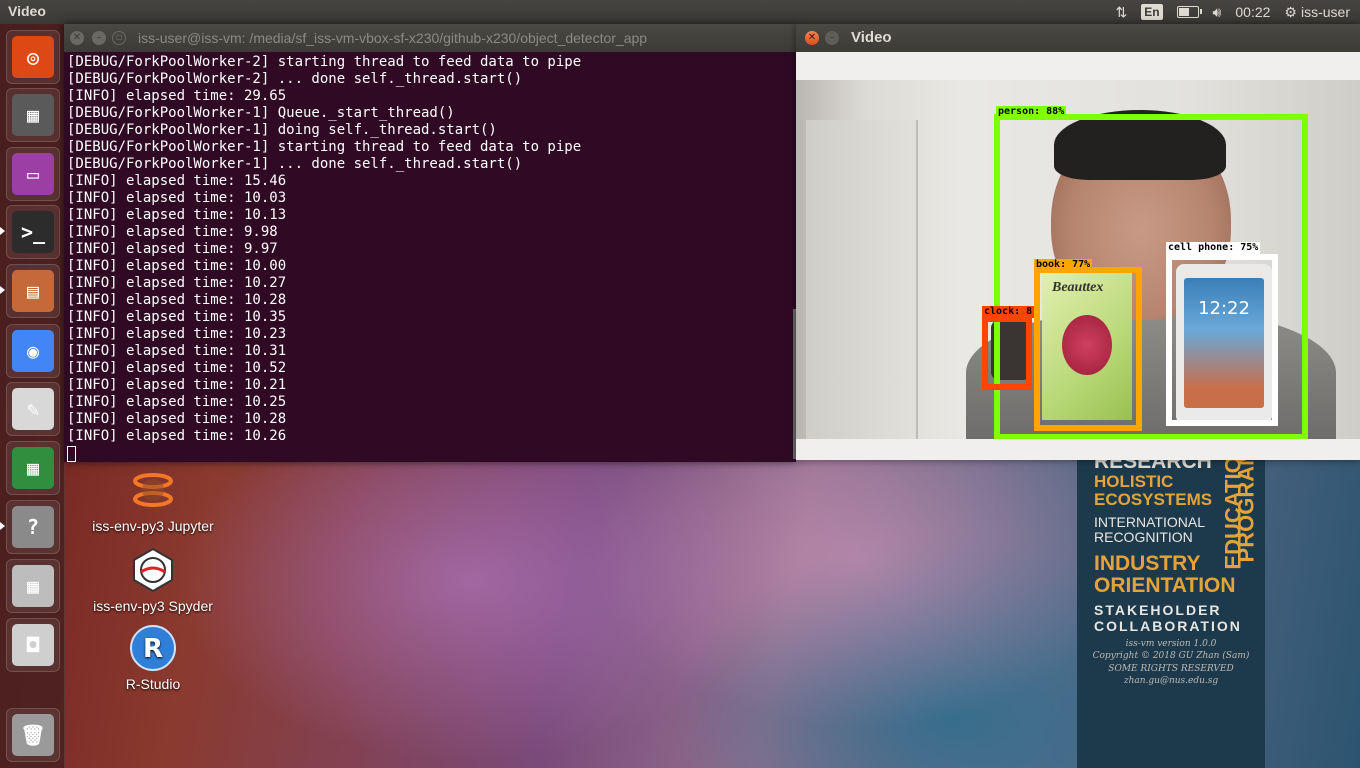  I want to click on poster-line: RECOGNITION, so click(1143, 537).